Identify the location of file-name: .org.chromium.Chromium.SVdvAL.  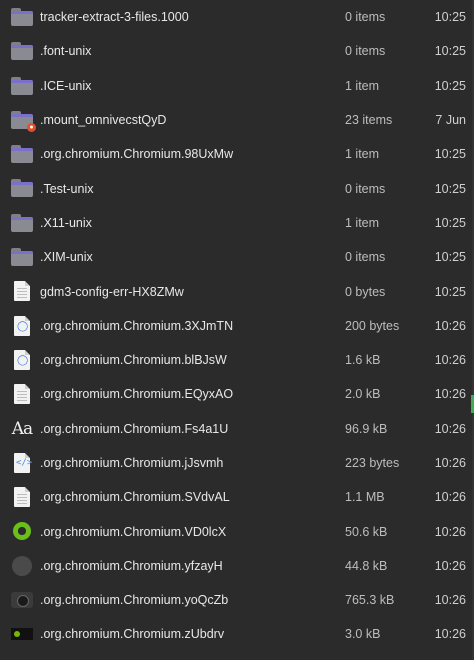
(135, 497).